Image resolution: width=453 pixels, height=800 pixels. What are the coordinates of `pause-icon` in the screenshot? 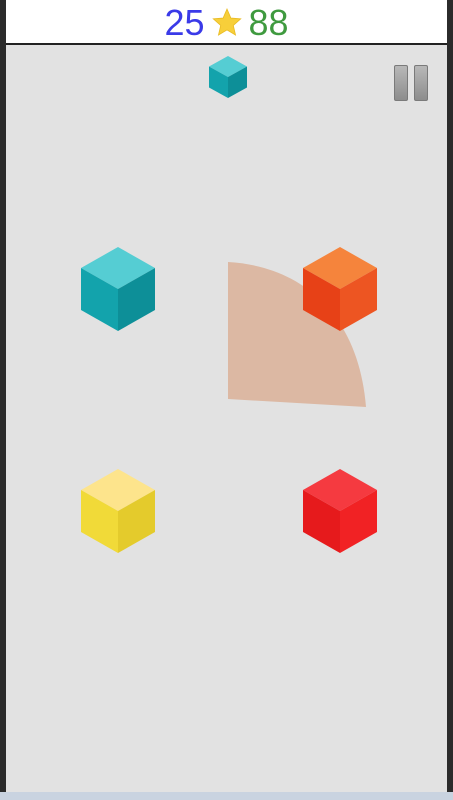 It's located at (401, 83).